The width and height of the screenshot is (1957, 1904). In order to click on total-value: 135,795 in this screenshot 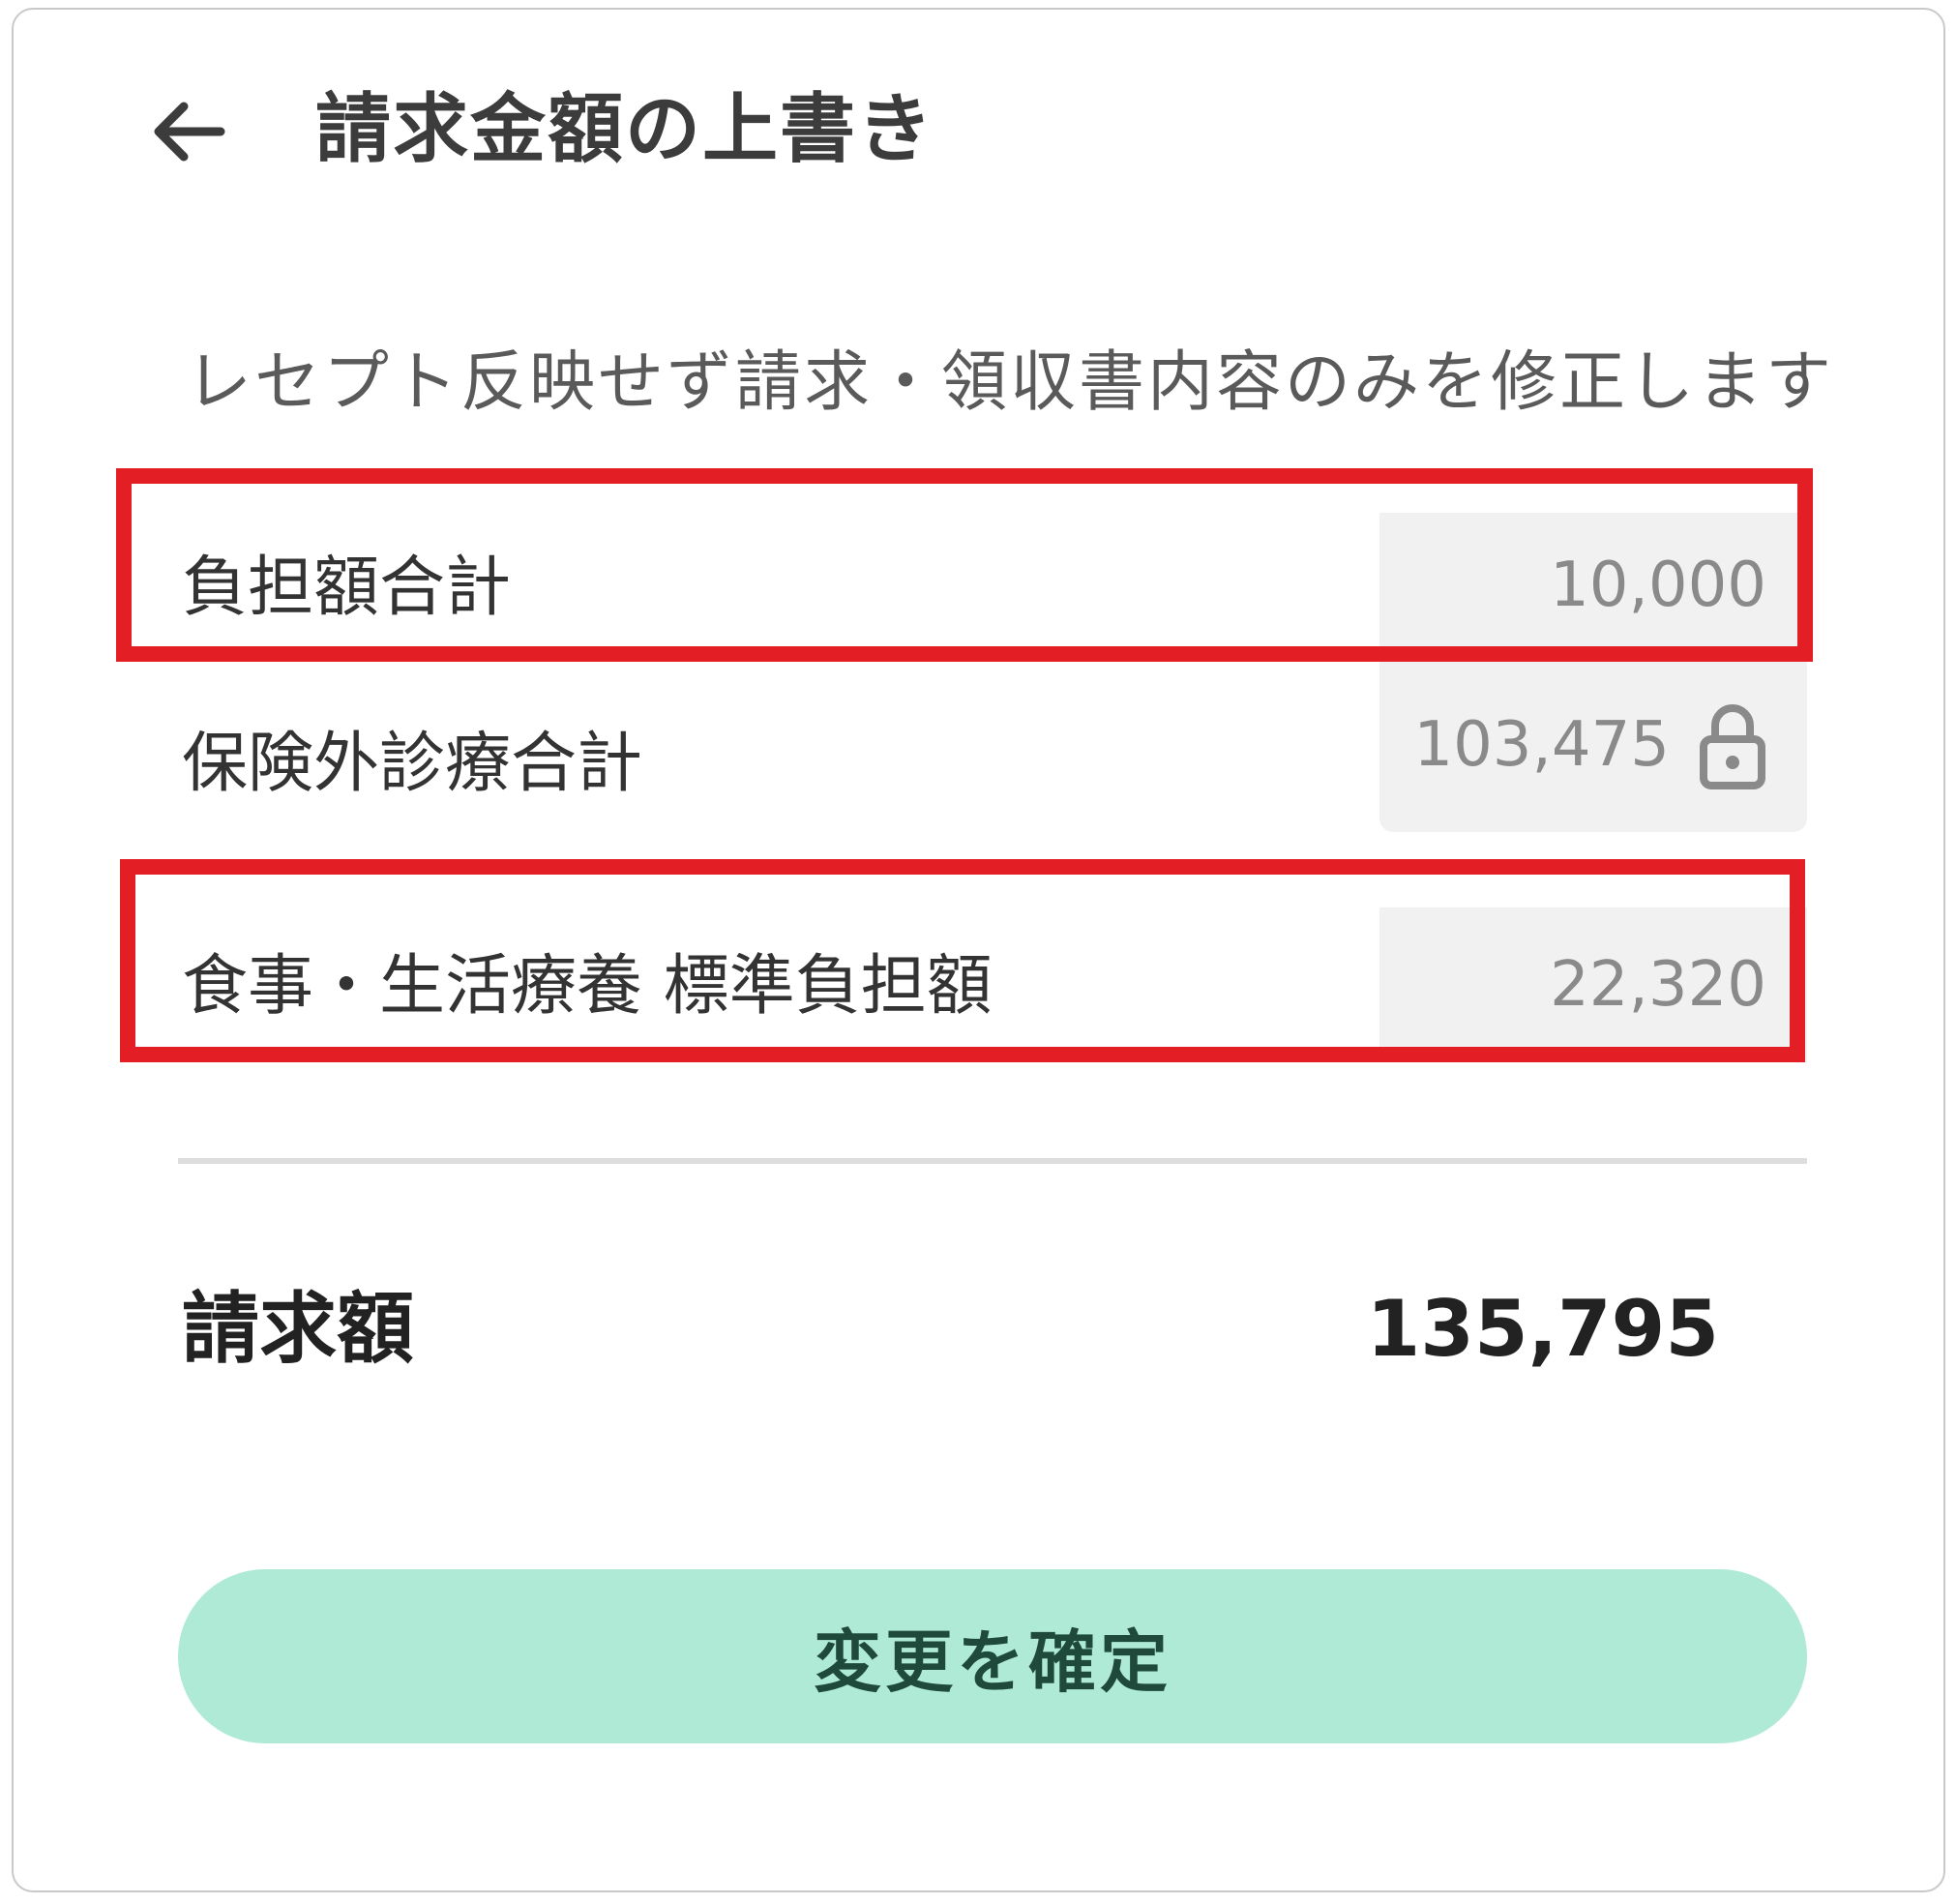, I will do `click(1542, 1329)`.